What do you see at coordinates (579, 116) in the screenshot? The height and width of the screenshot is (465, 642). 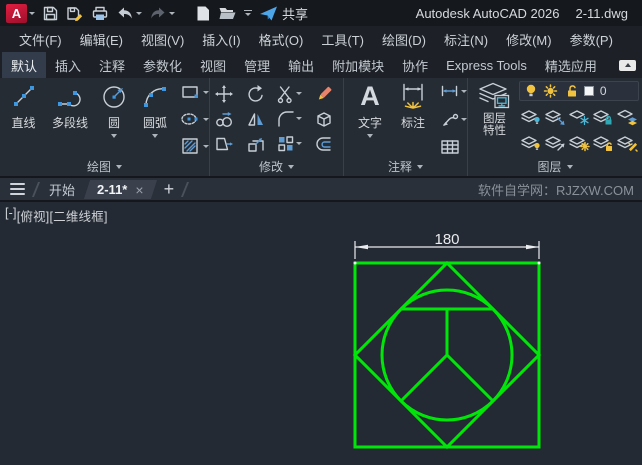 I see `layer-freeze-button` at bounding box center [579, 116].